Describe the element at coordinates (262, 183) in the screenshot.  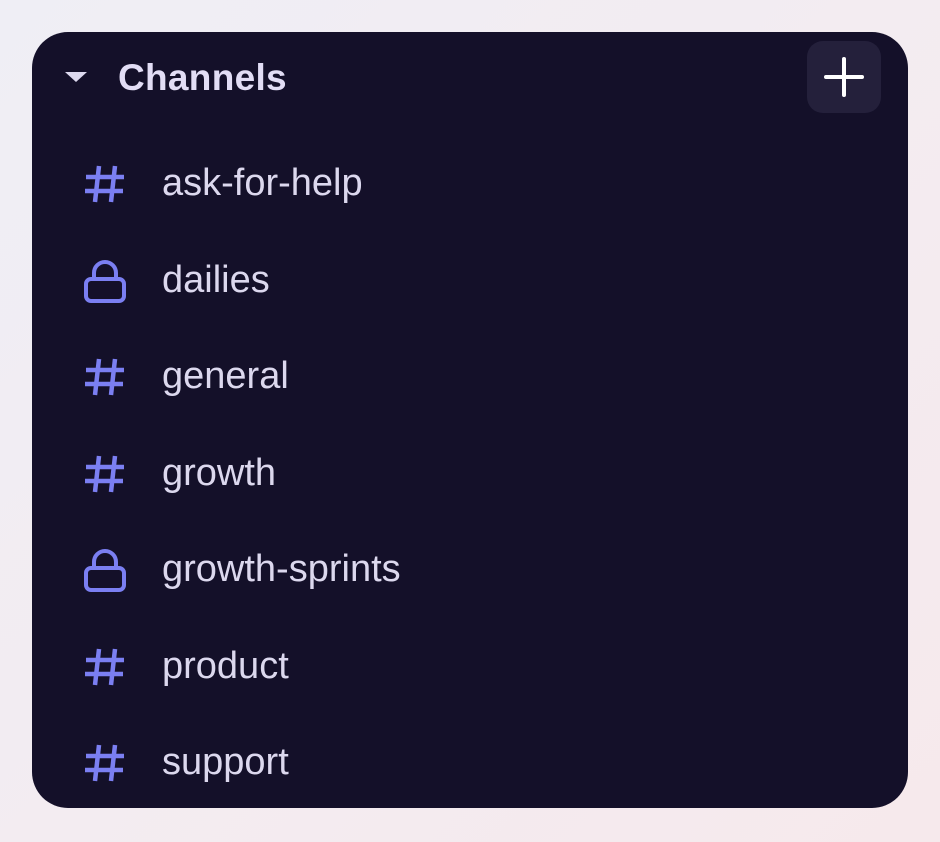
I see `channel-label: ask-for-help` at that location.